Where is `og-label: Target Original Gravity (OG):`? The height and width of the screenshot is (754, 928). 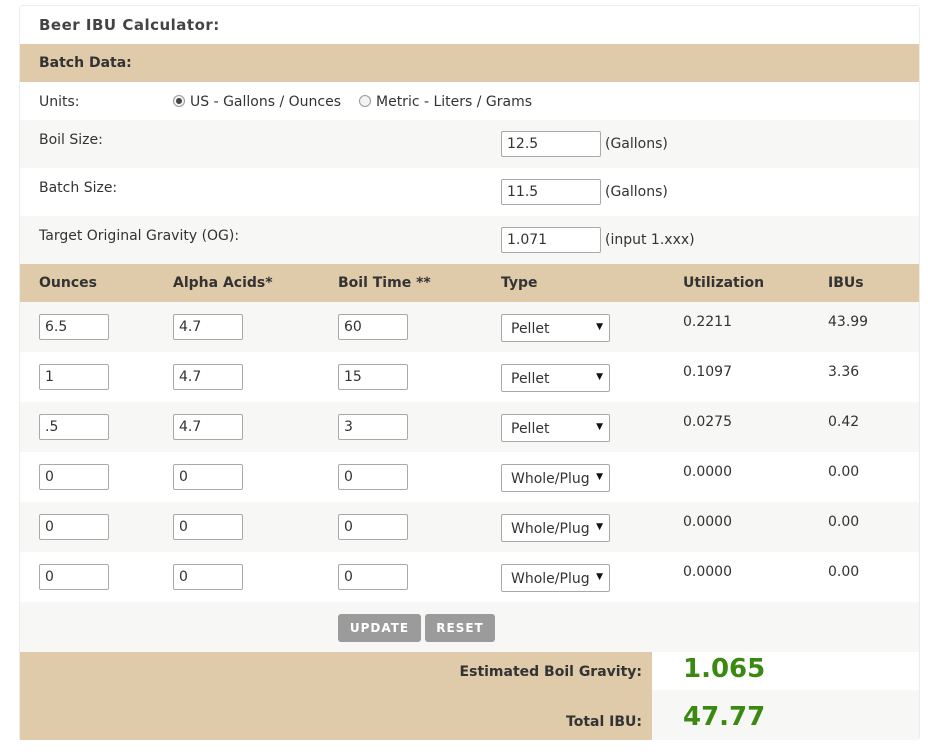
og-label: Target Original Gravity (OG): is located at coordinates (139, 236).